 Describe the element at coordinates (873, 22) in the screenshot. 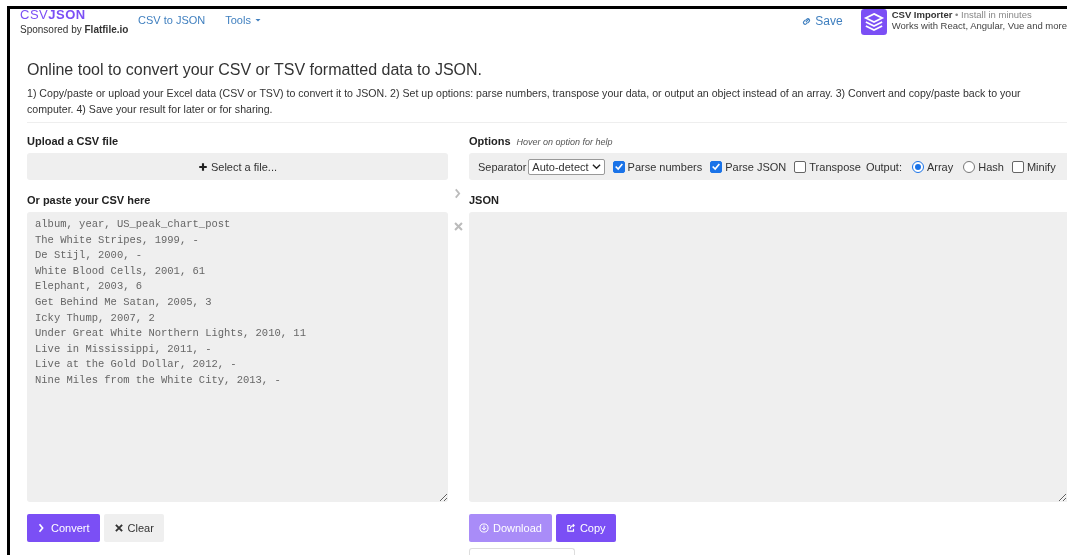

I see `layers-icon` at that location.